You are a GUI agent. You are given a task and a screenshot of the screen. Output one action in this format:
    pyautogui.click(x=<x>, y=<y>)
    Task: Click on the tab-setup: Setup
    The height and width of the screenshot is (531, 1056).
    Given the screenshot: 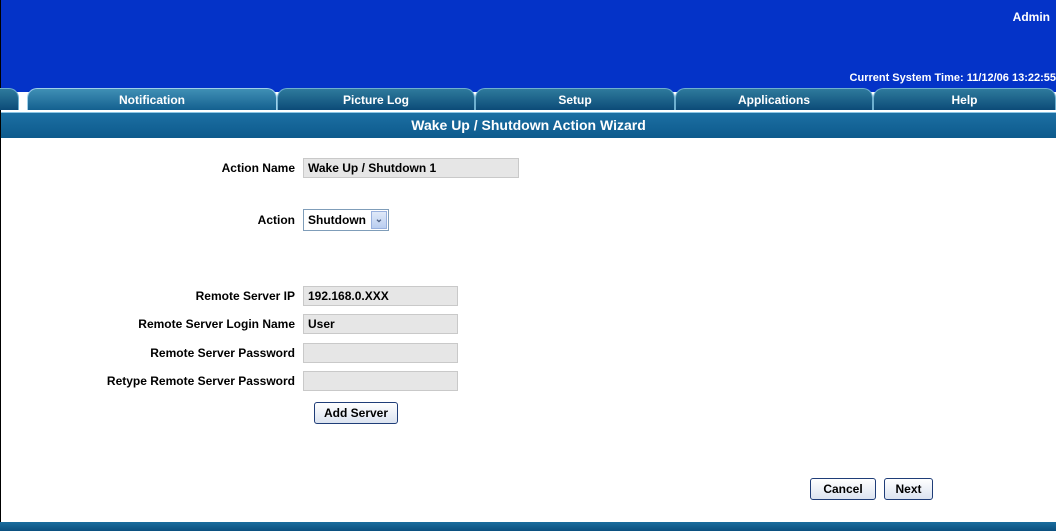 What is the action you would take?
    pyautogui.click(x=575, y=99)
    